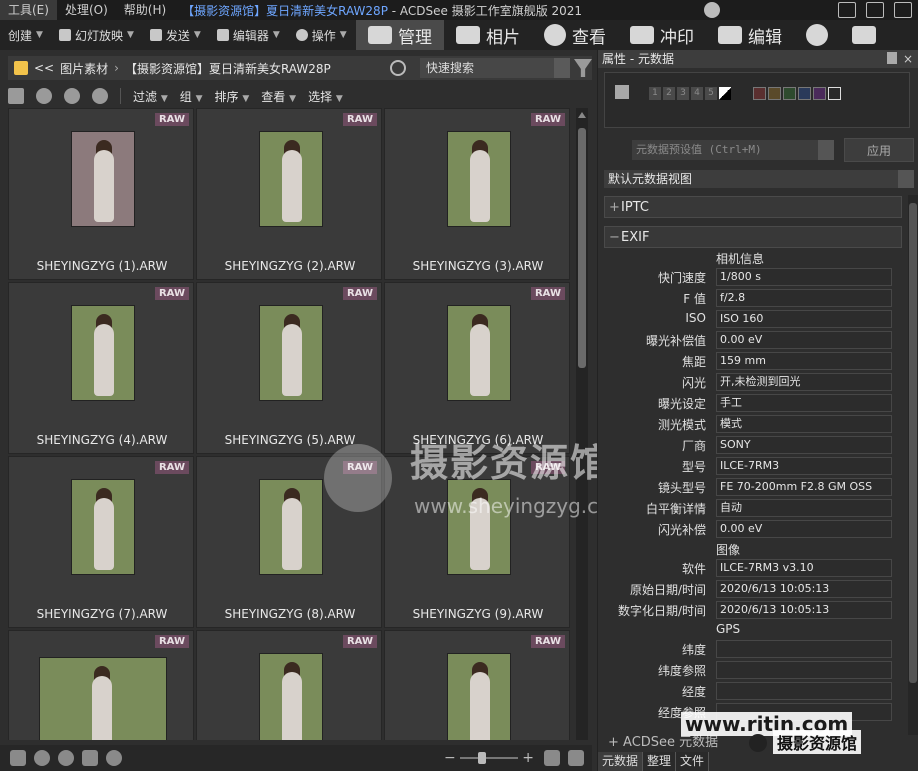  I want to click on thumbnail-item: RAW SHEYINGZYG (4).ARW, so click(101, 368).